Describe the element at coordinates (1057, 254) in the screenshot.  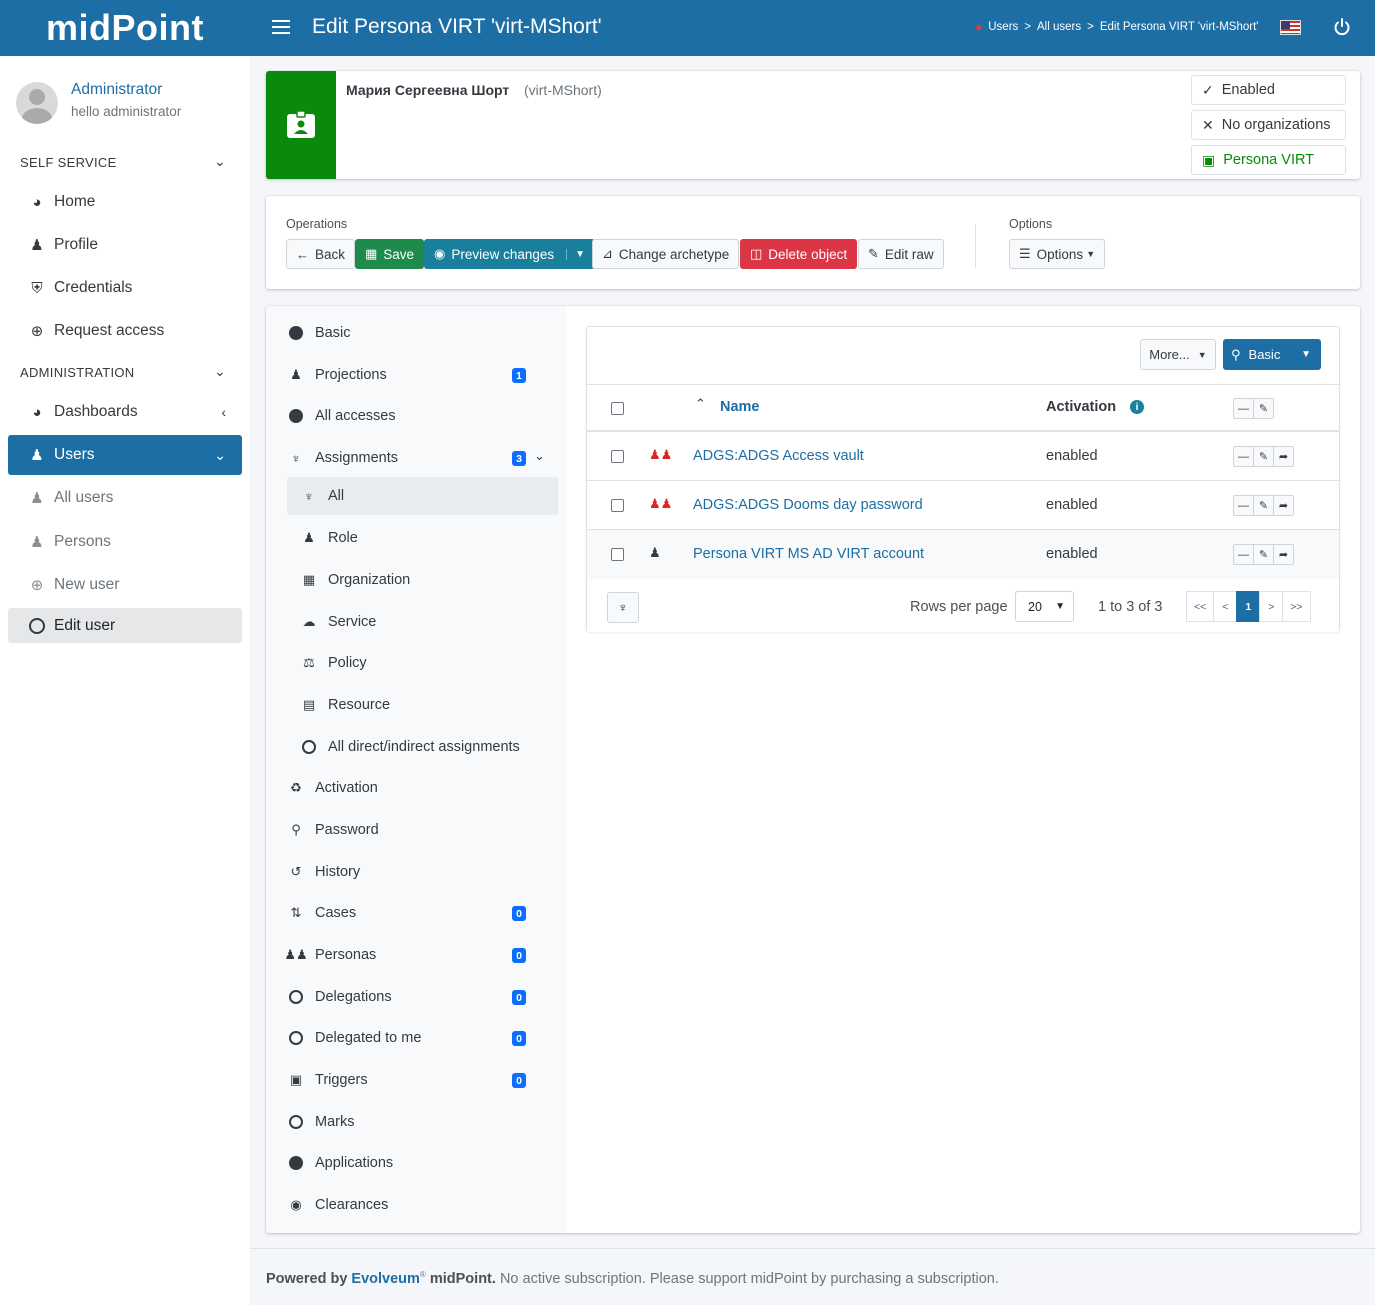
I see `options-button: ☰ Options ▼` at that location.